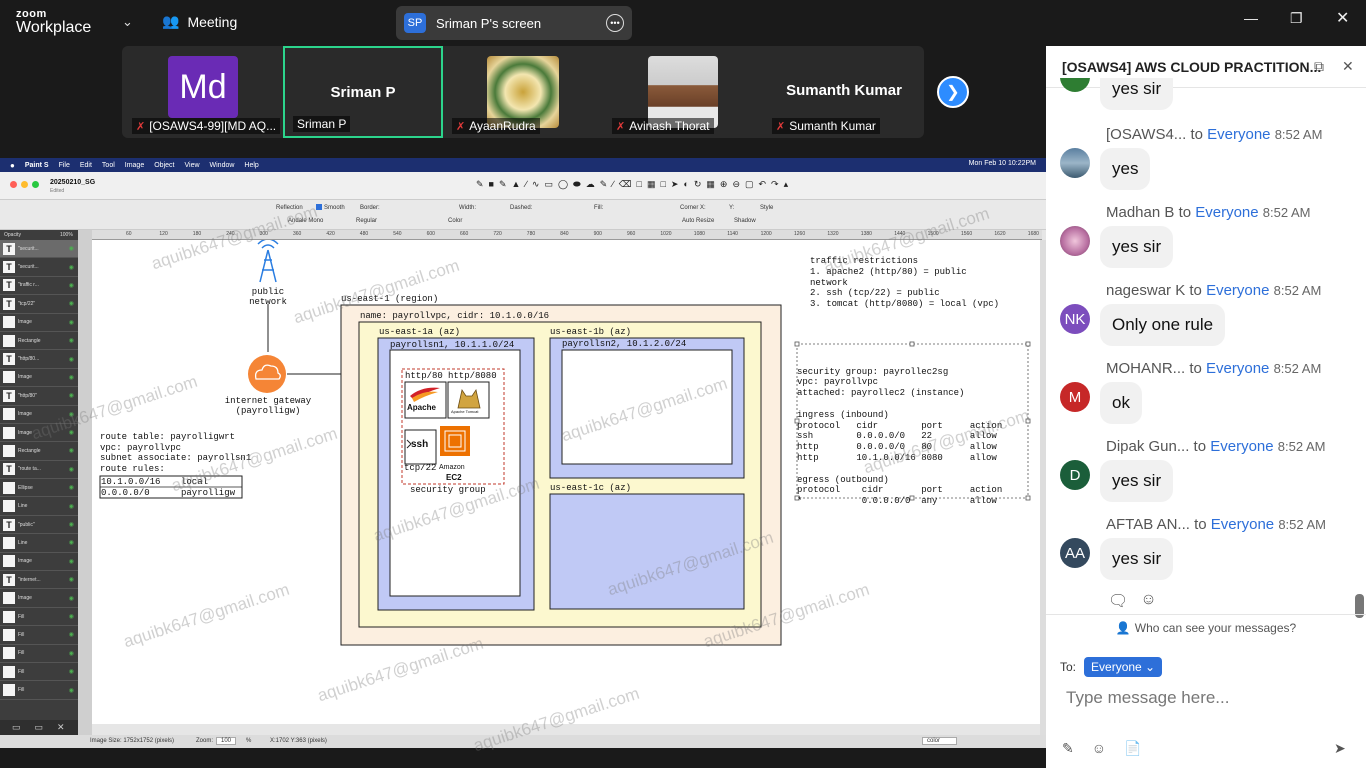  What do you see at coordinates (698, 221) in the screenshot?
I see `auto-resize-toggle: Auto Resize` at bounding box center [698, 221].